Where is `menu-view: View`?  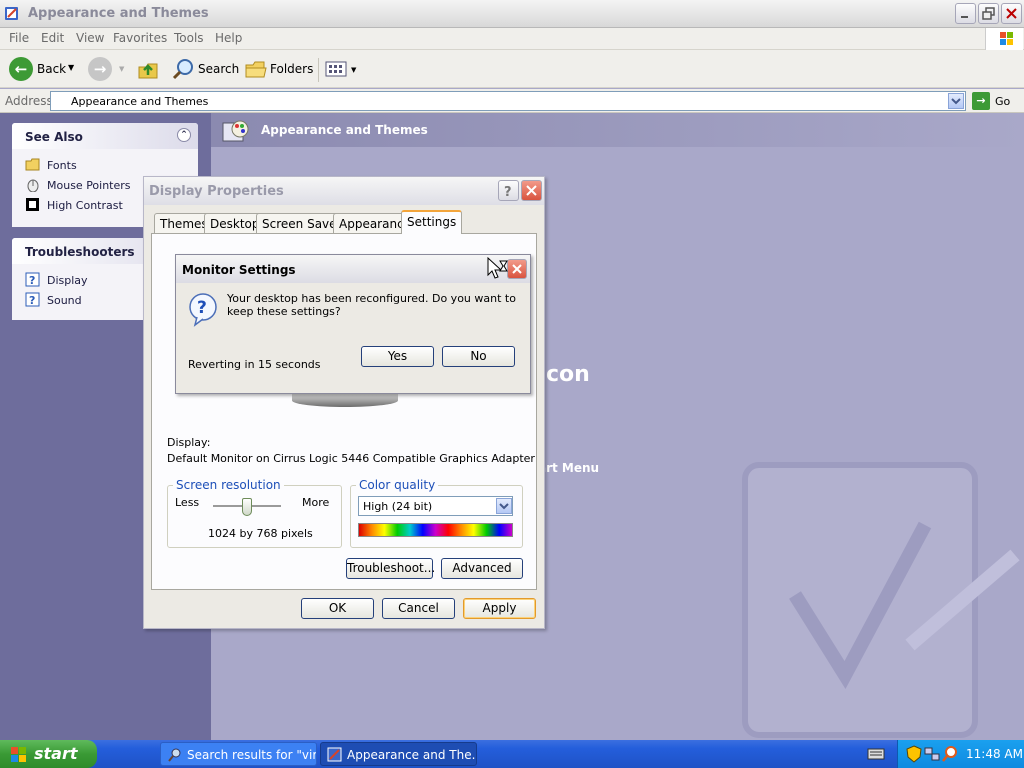
menu-view: View is located at coordinates (90, 38).